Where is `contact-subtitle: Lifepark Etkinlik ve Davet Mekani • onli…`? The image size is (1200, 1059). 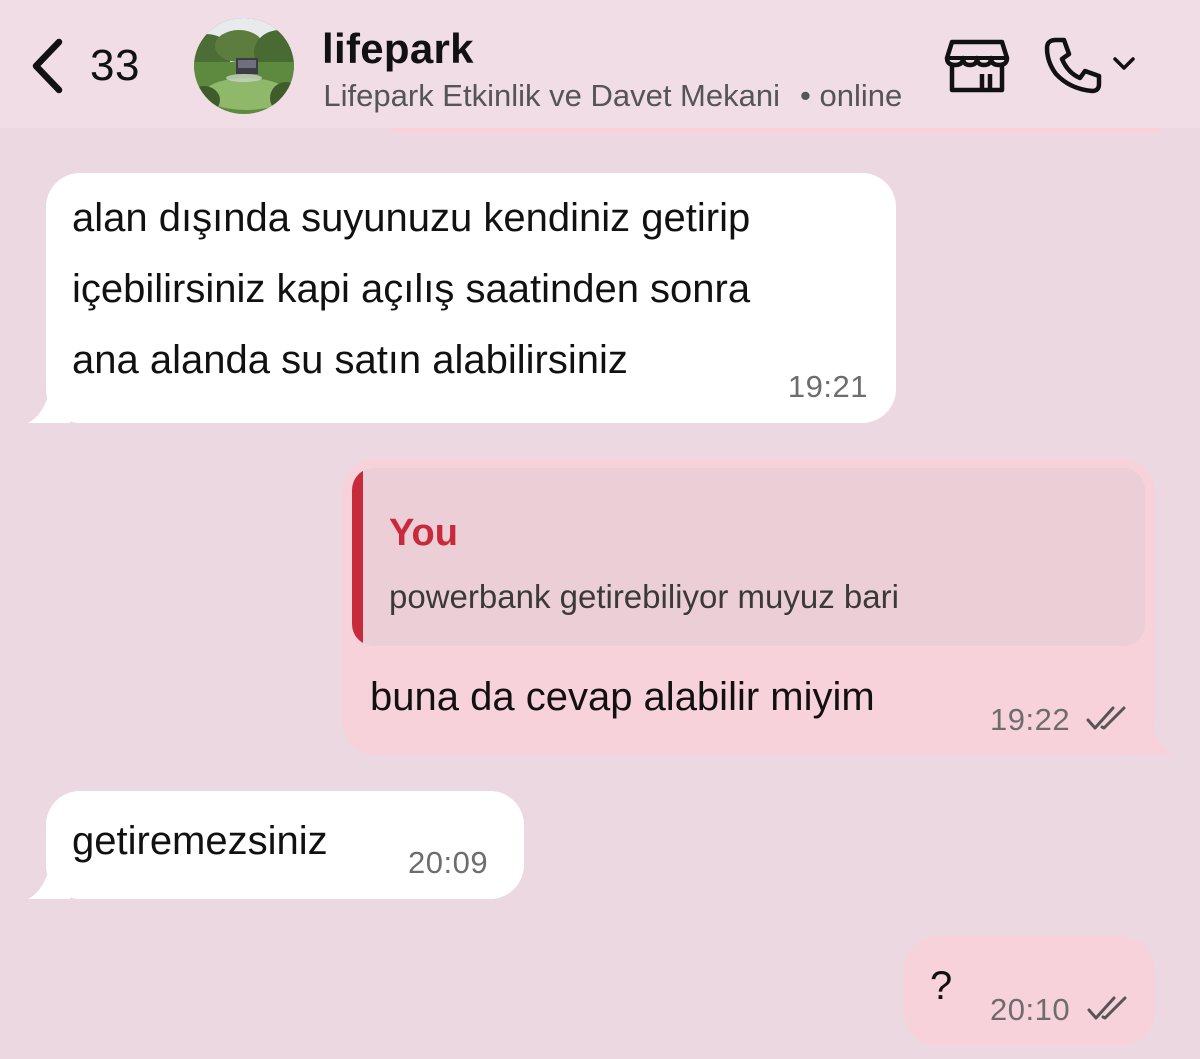
contact-subtitle: Lifepark Etkinlik ve Davet Mekani • onli… is located at coordinates (622, 96).